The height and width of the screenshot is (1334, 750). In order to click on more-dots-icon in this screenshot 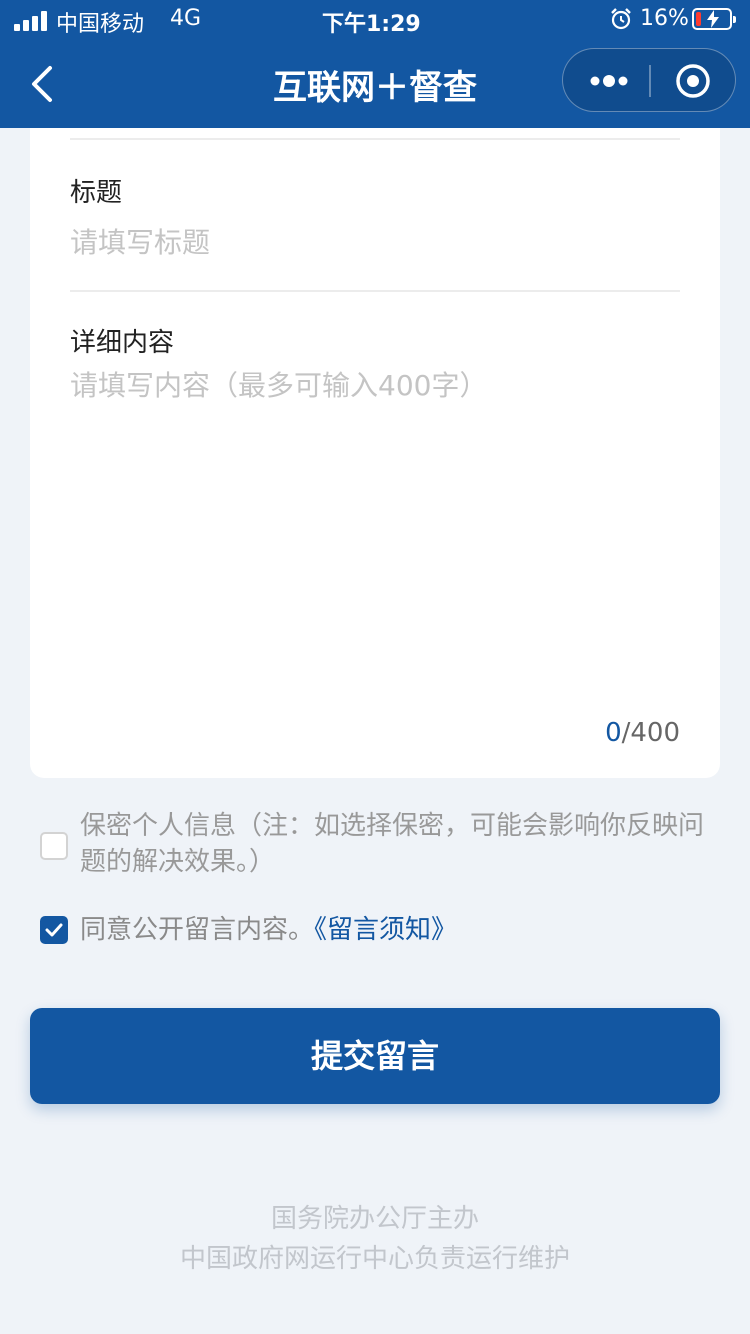, I will do `click(609, 81)`.